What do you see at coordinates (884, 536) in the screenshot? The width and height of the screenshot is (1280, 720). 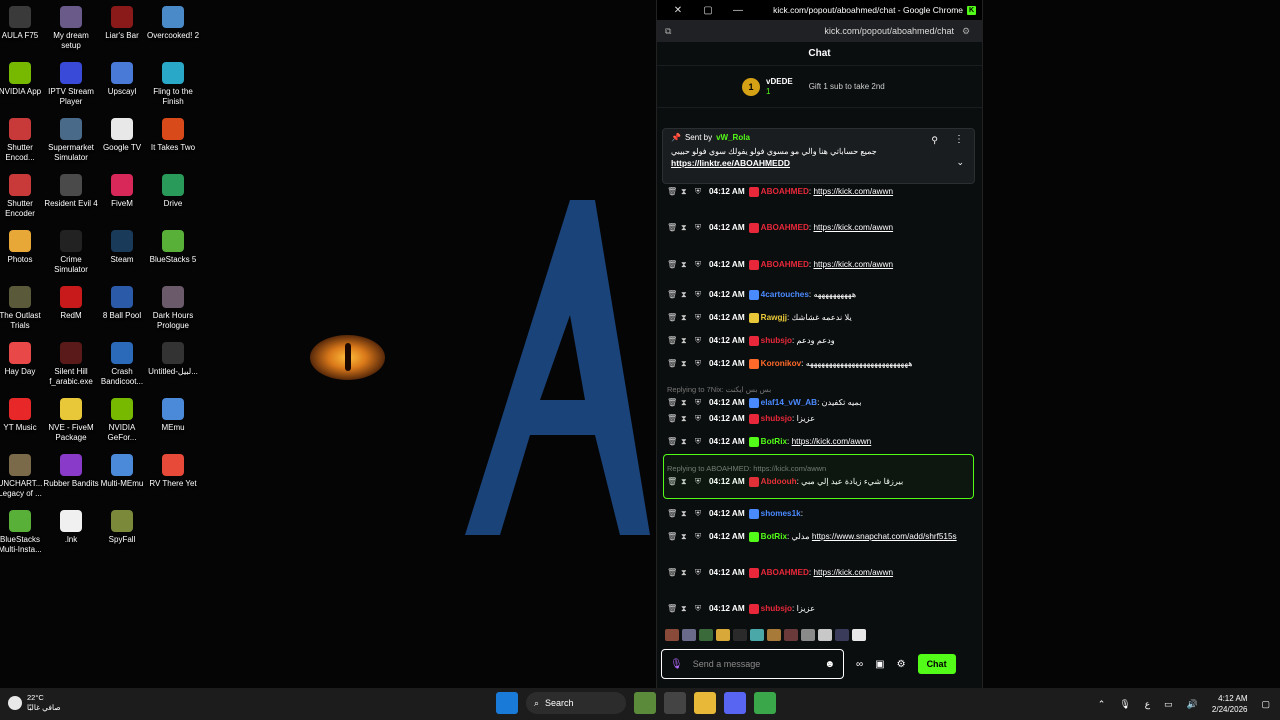 I see `message-link: https://www.snapchat.com/add/shrf515s` at bounding box center [884, 536].